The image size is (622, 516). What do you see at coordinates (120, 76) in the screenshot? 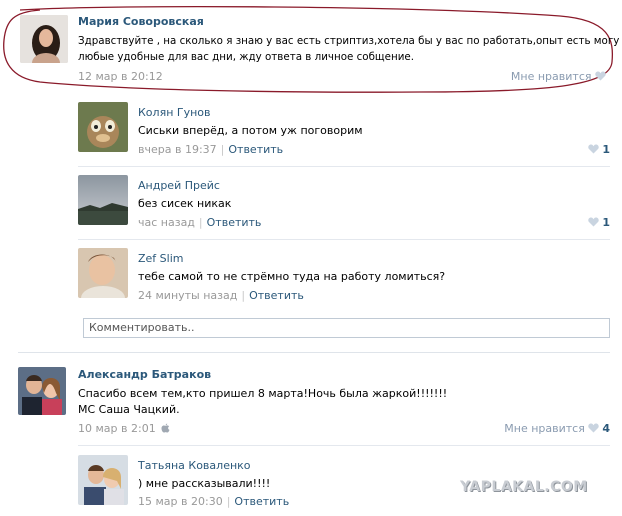
I see `post-time: 12 мар в 20:12` at bounding box center [120, 76].